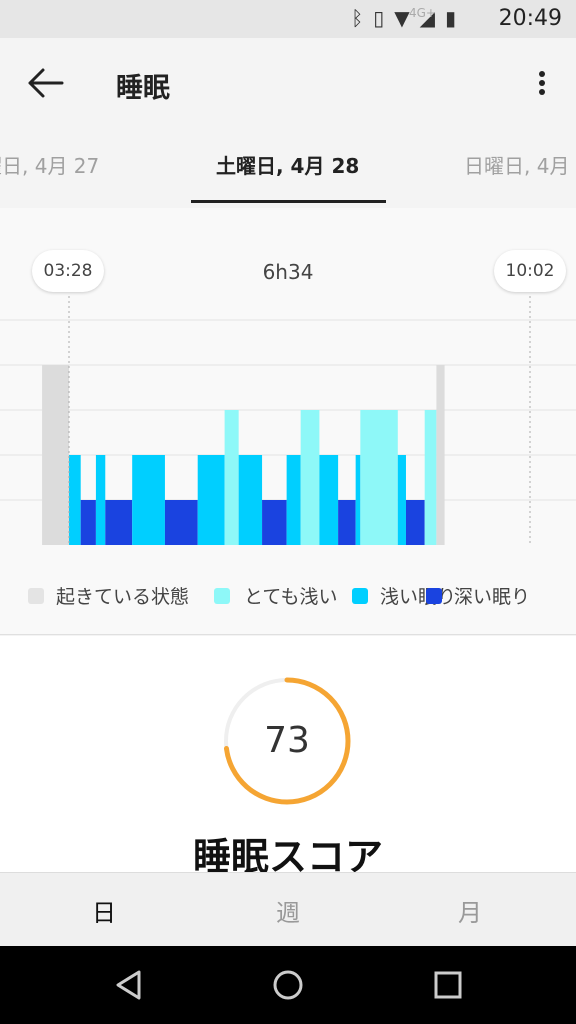 The height and width of the screenshot is (1024, 576). Describe the element at coordinates (143, 88) in the screenshot. I see `page-title: 睡眠` at that location.